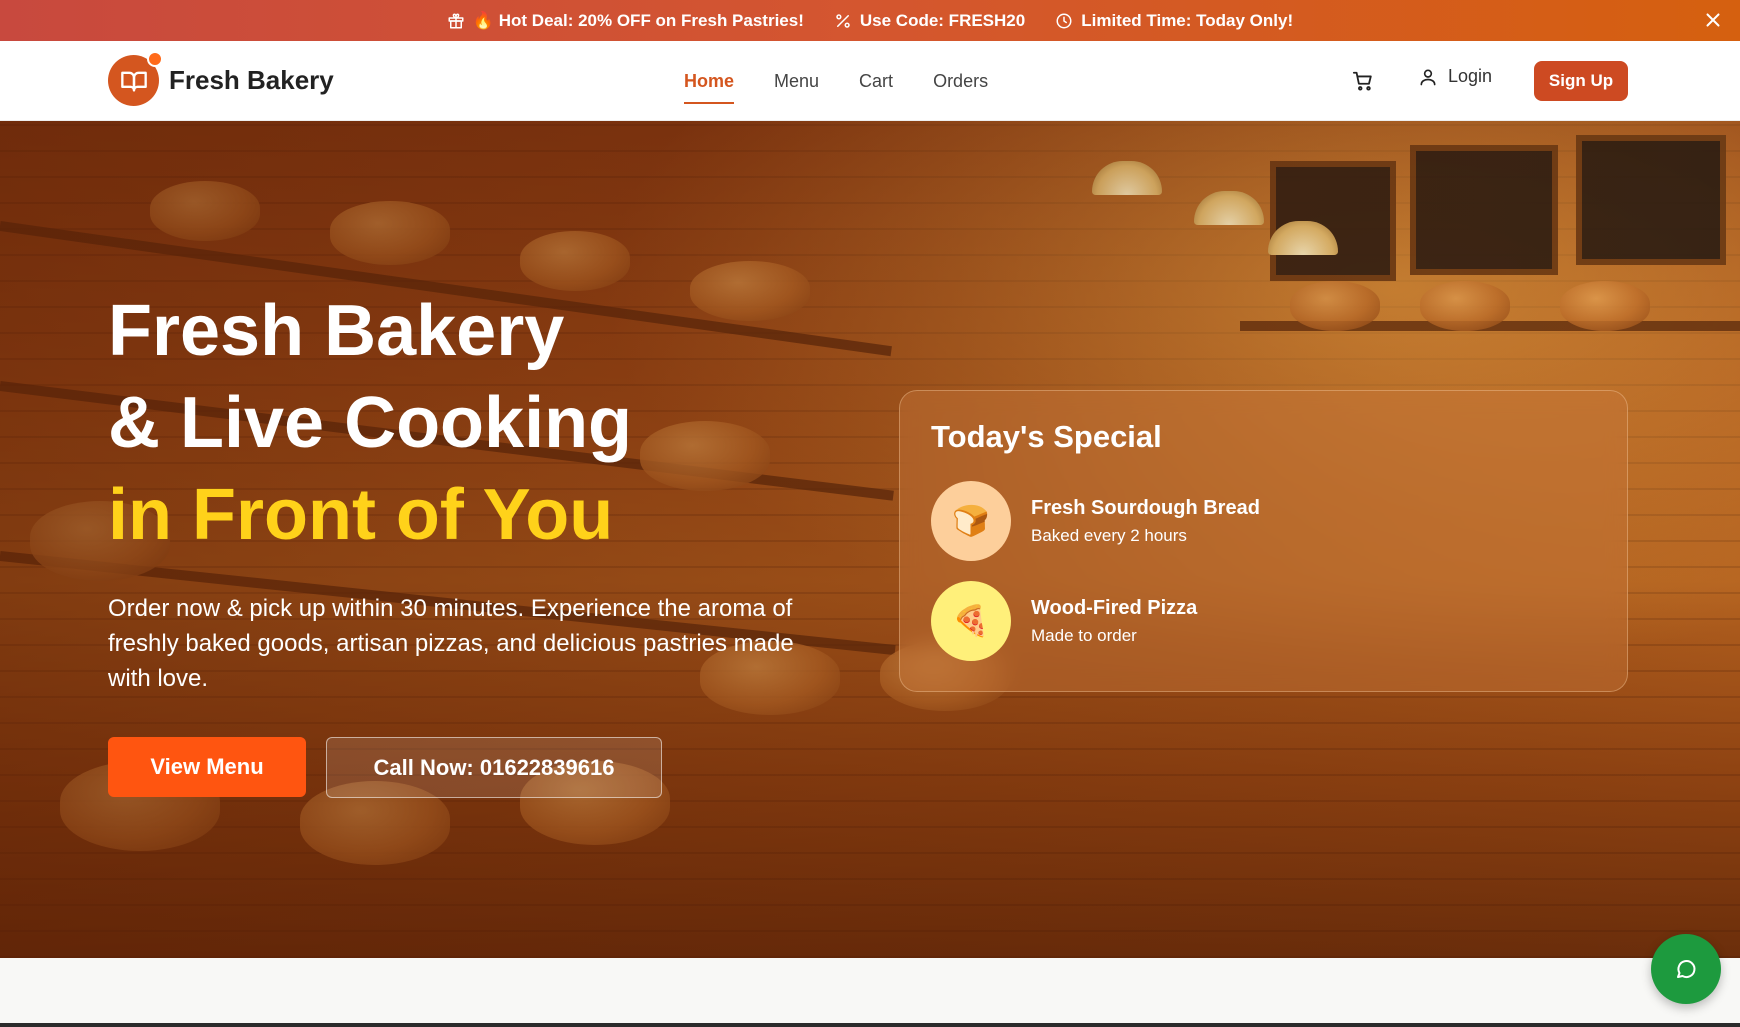 The width and height of the screenshot is (1740, 1027). I want to click on logo: Fresh Bakery, so click(221, 78).